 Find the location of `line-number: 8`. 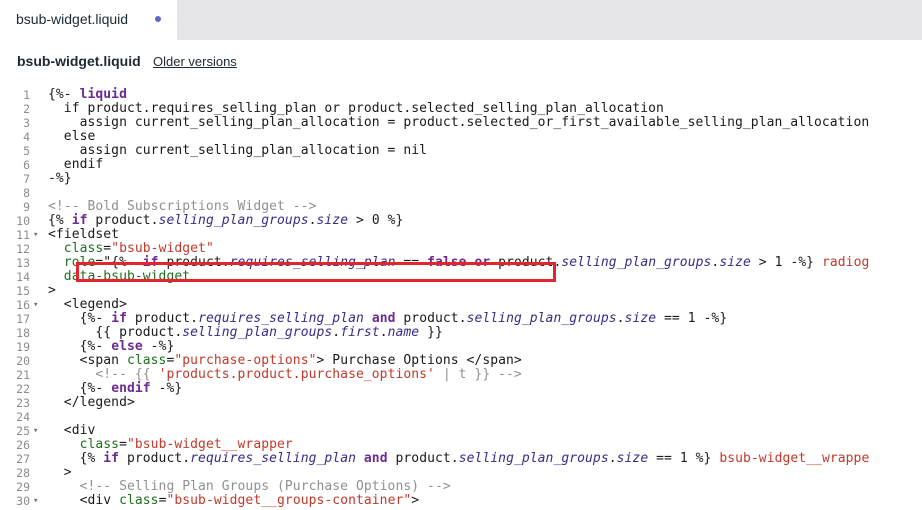

line-number: 8 is located at coordinates (26, 193).